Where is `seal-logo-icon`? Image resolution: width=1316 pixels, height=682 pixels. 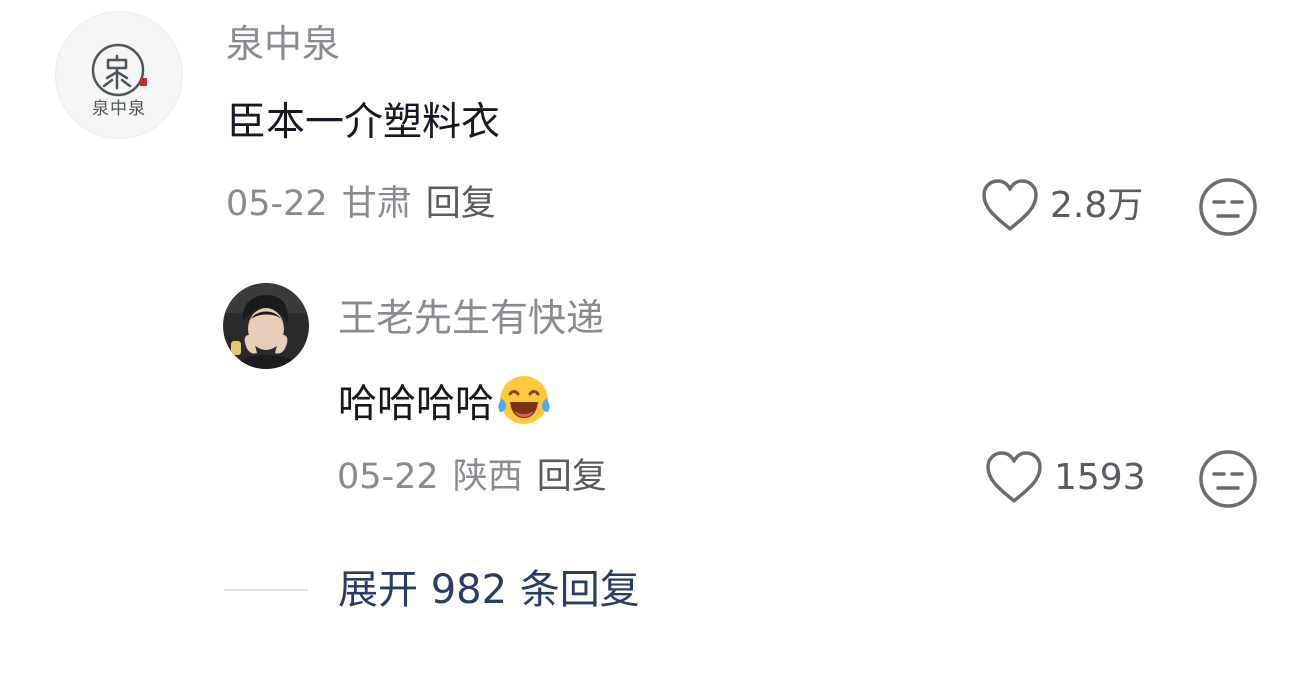
seal-logo-icon is located at coordinates (119, 70).